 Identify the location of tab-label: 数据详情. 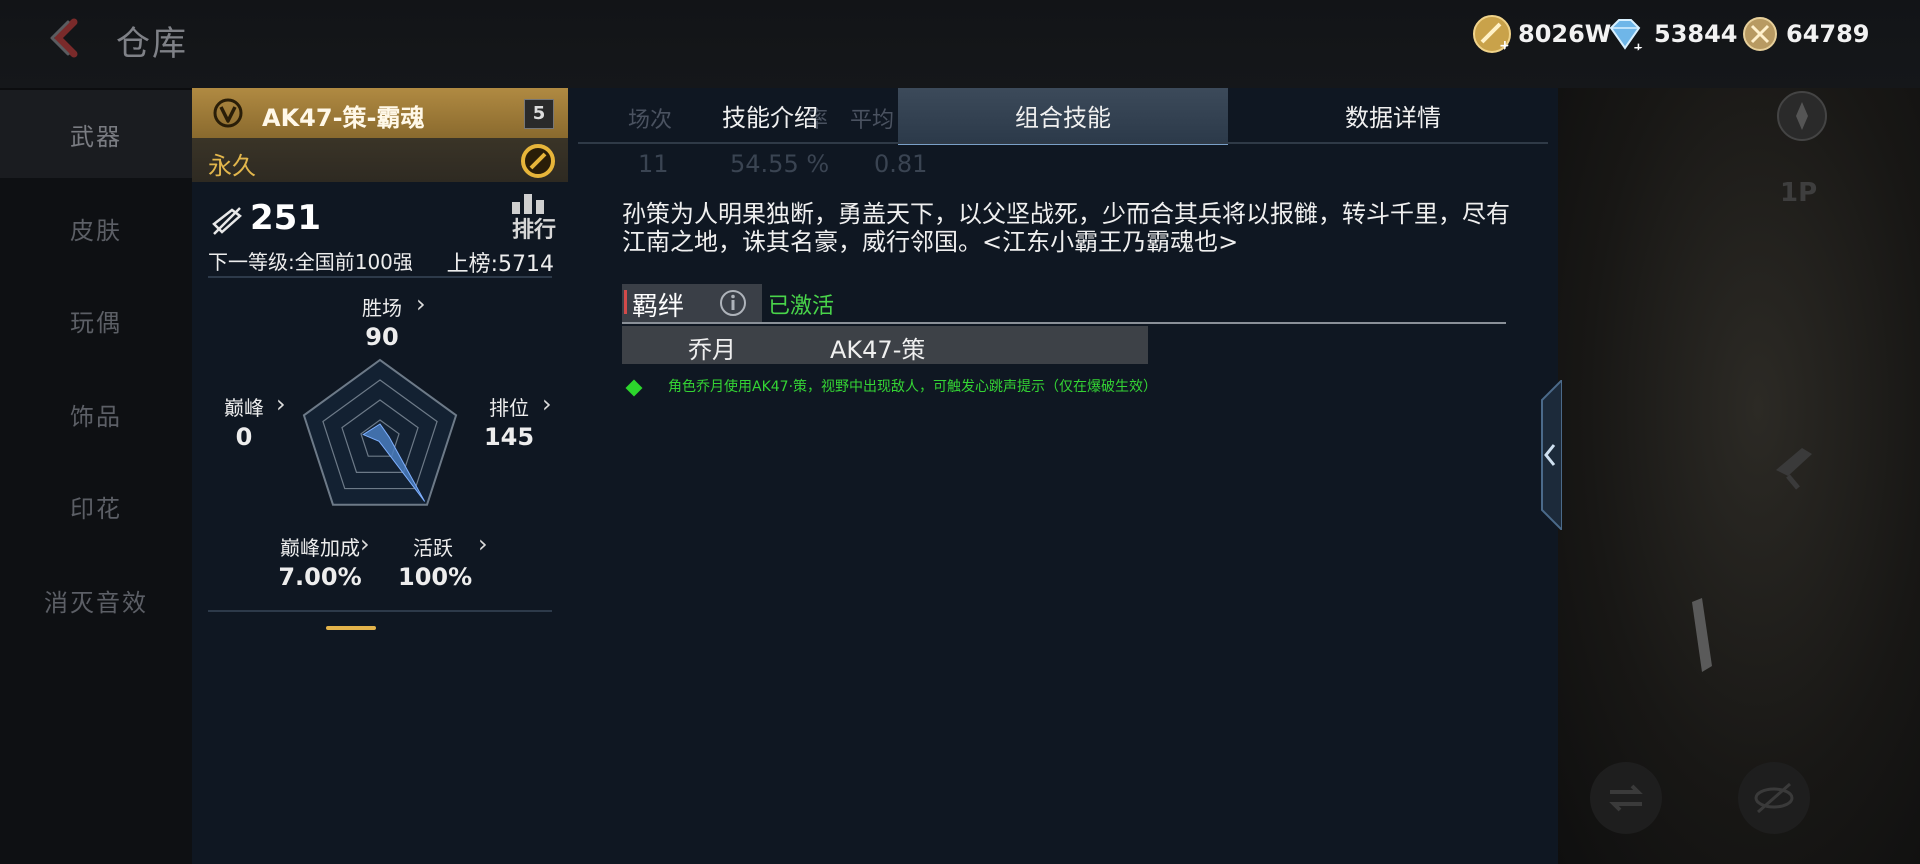
(1393, 117).